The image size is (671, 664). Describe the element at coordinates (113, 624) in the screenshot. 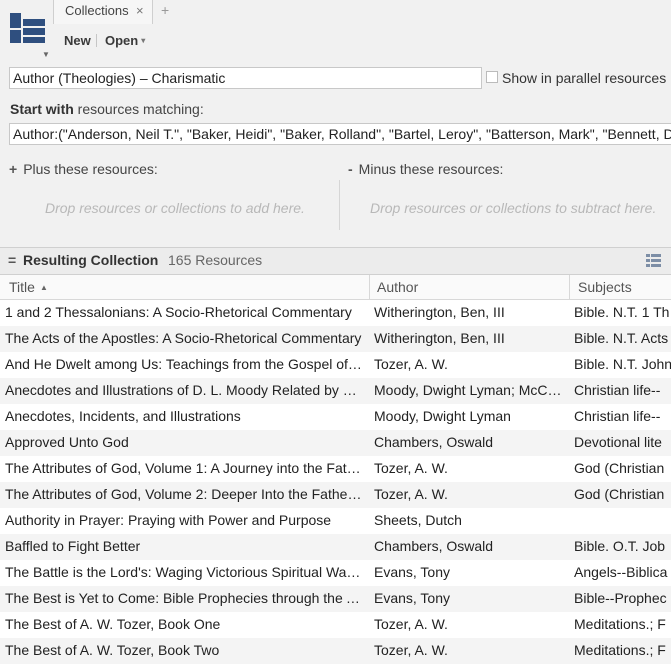

I see `title-cell: The Best of A. W. Tozer, Book One` at that location.